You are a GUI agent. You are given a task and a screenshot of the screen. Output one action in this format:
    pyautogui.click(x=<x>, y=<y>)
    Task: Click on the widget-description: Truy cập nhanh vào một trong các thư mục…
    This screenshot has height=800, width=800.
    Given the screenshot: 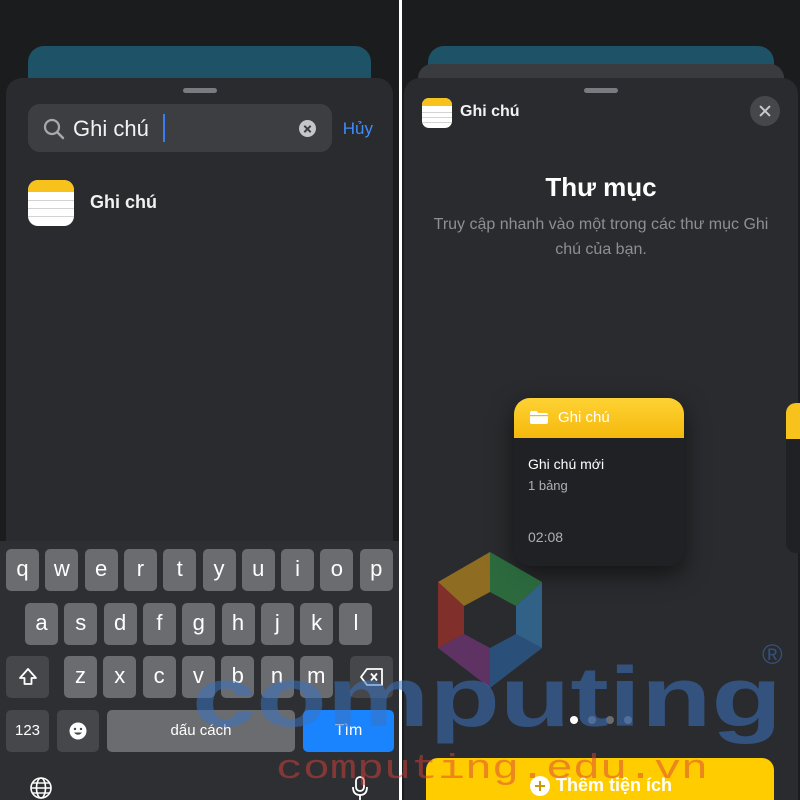 What is the action you would take?
    pyautogui.click(x=601, y=237)
    